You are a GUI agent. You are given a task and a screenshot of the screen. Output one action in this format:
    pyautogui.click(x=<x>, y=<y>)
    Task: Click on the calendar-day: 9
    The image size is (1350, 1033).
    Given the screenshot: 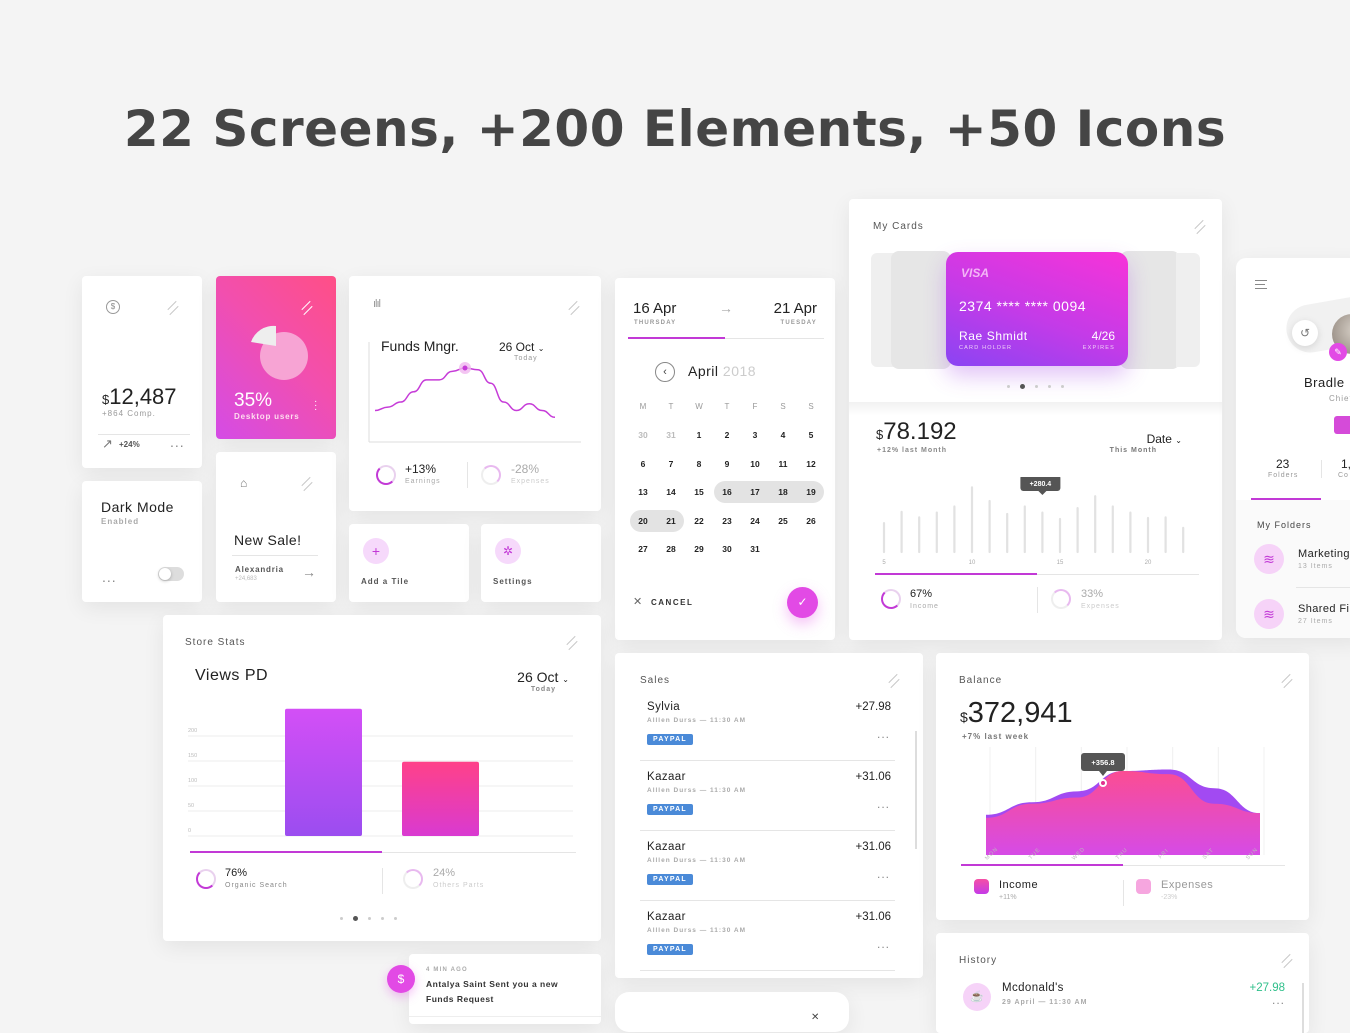 What is the action you would take?
    pyautogui.click(x=727, y=464)
    